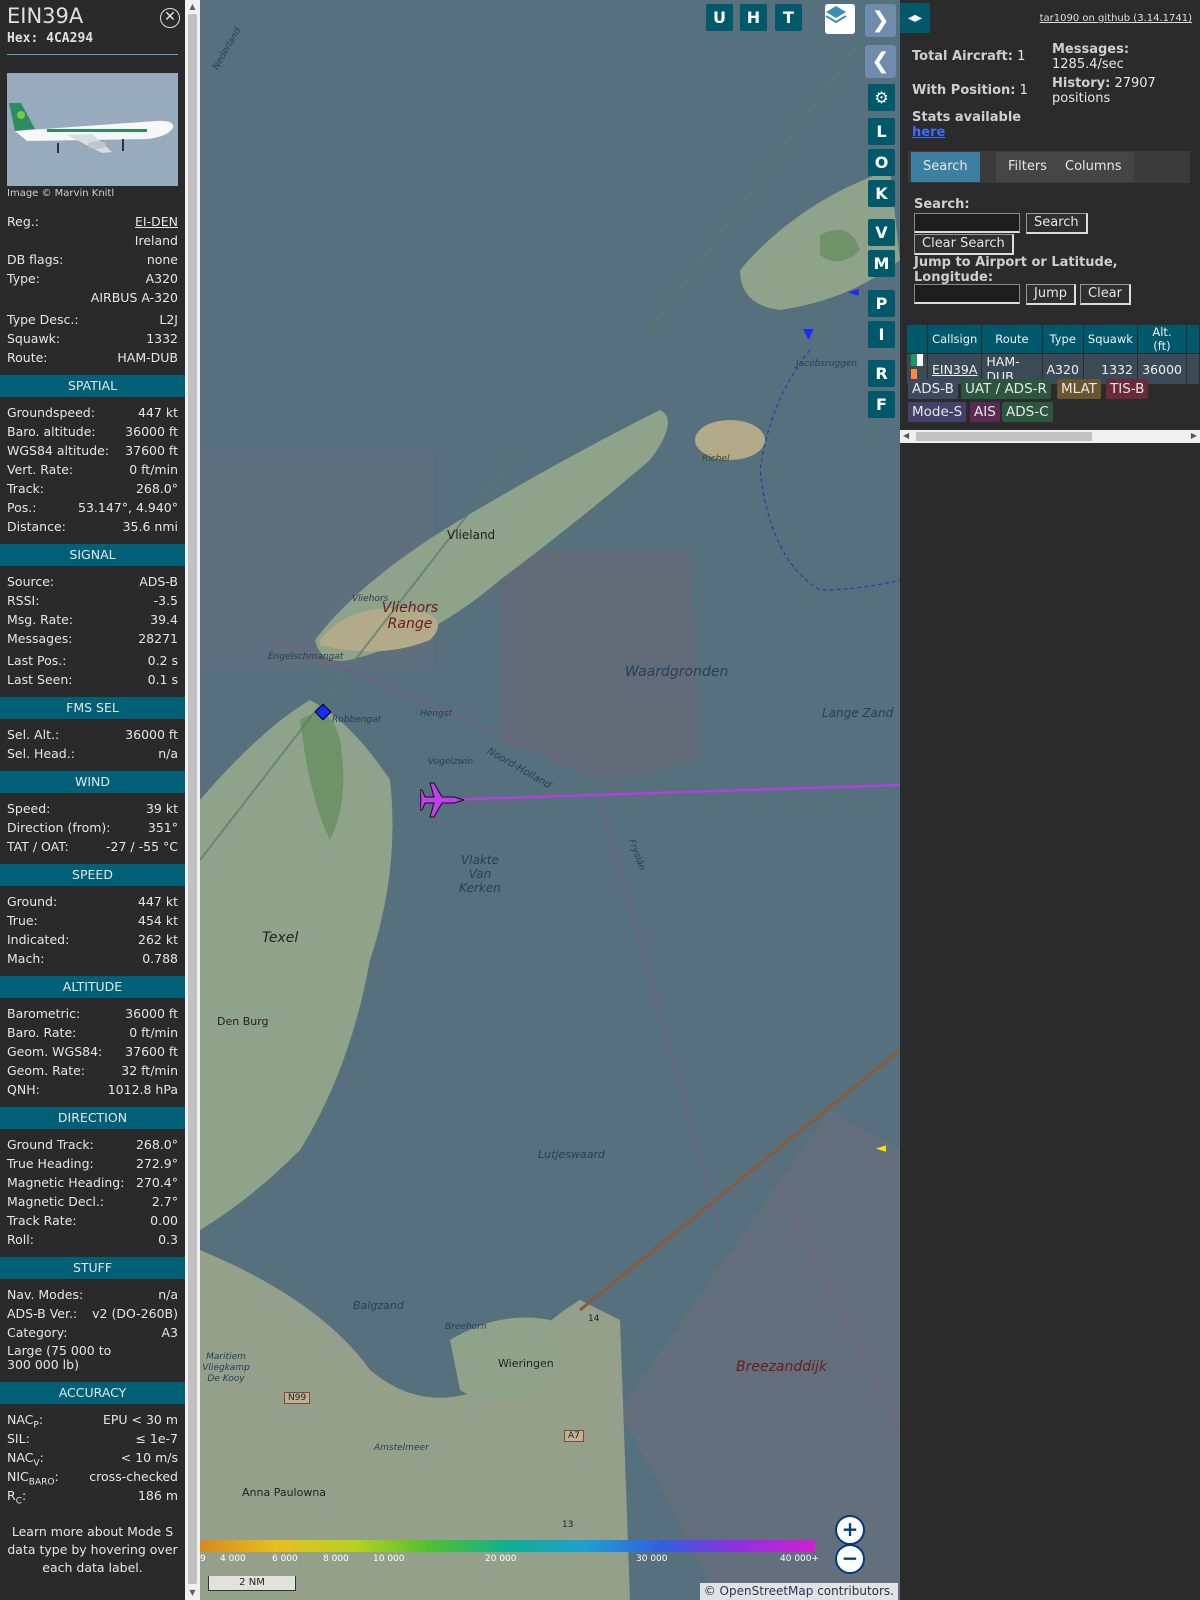 This screenshot has width=1200, height=1600. Describe the element at coordinates (840, 19) in the screenshot. I see `layers-icon` at that location.